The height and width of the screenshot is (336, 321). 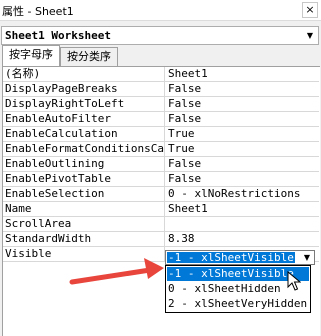 I want to click on property-row: (名称) Sheet1, so click(x=161, y=74).